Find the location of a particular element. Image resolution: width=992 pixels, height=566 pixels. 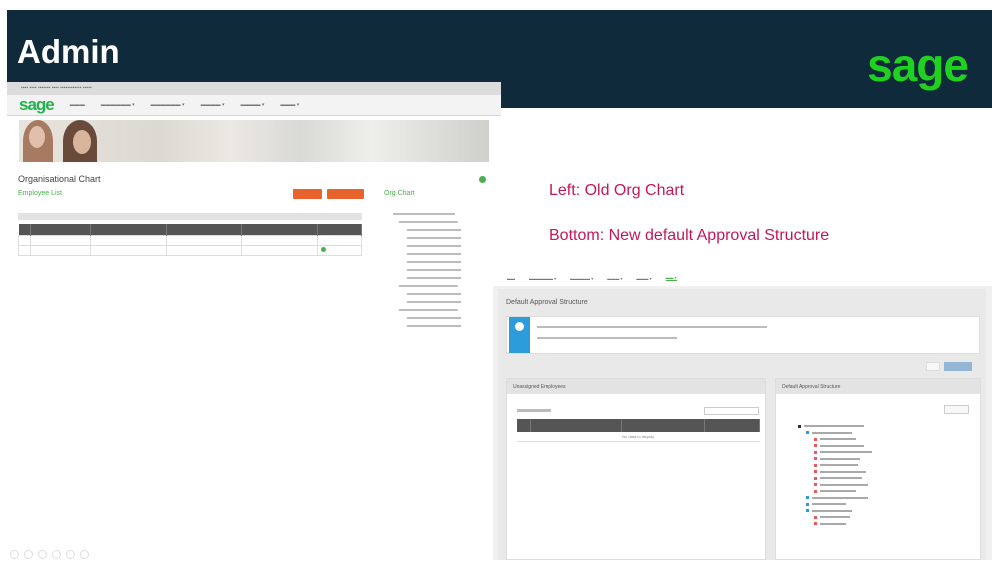

table-row is located at coordinates (190, 250).